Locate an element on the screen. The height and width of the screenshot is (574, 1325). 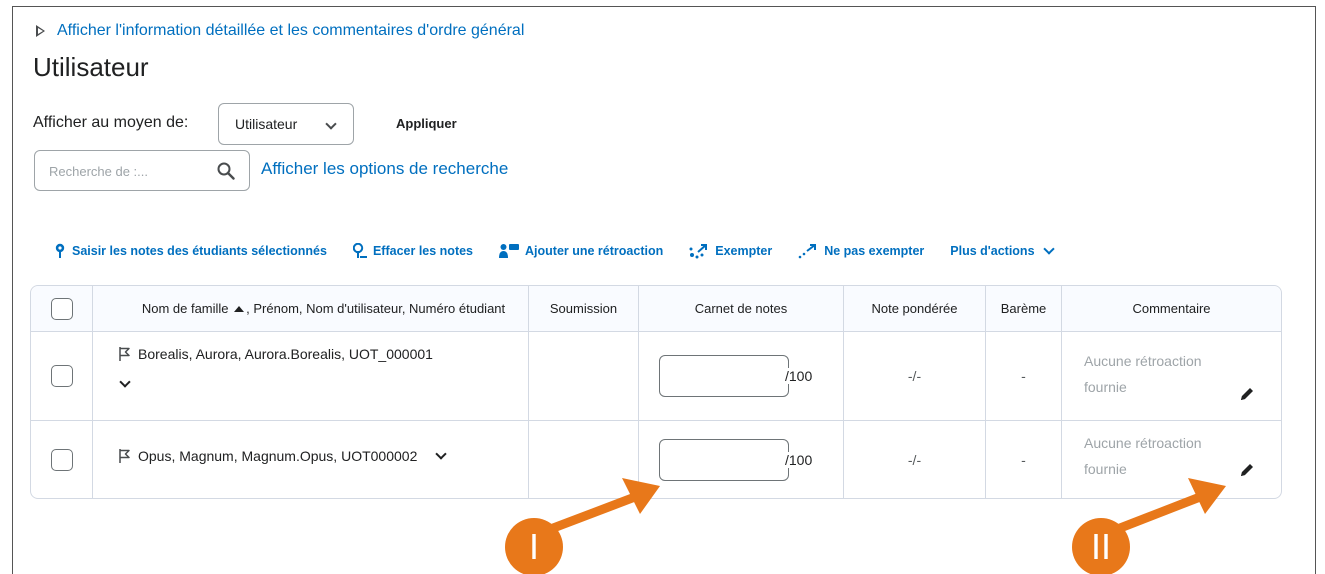
add-feedback-label: Ajouter une rétroaction is located at coordinates (594, 251).